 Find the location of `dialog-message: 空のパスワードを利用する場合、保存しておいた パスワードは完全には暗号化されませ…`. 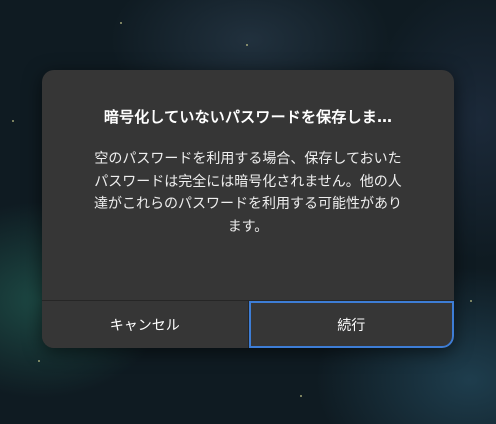

dialog-message: 空のパスワードを利用する場合、保存しておいた パスワードは完全には暗号化されませ… is located at coordinates (248, 193).